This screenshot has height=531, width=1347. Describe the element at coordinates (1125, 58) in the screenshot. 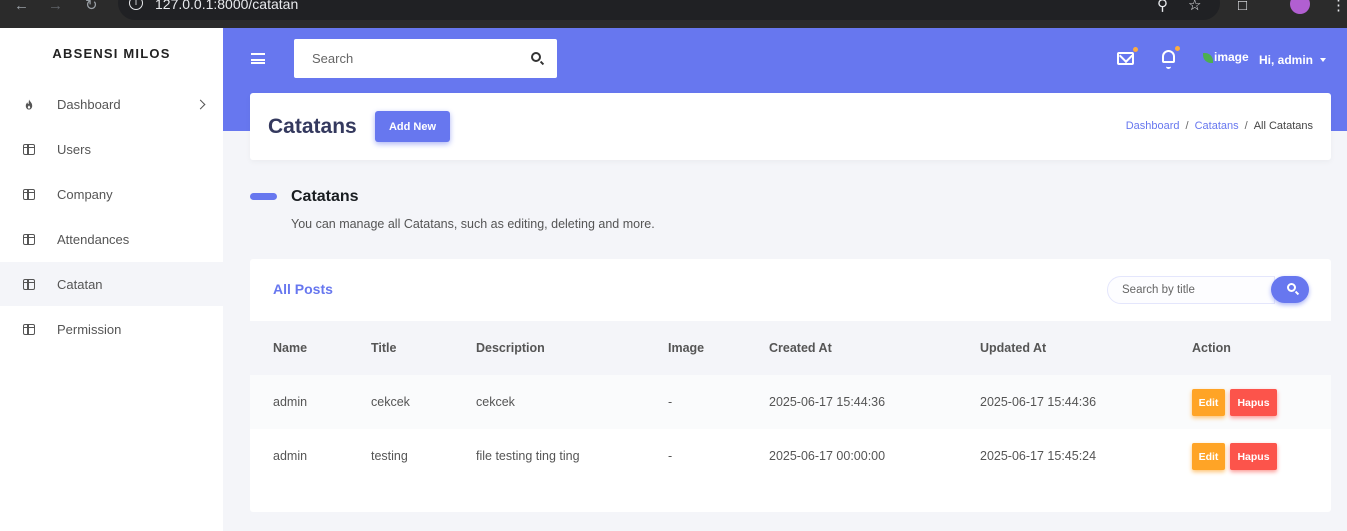

I see `envelope-icon` at that location.